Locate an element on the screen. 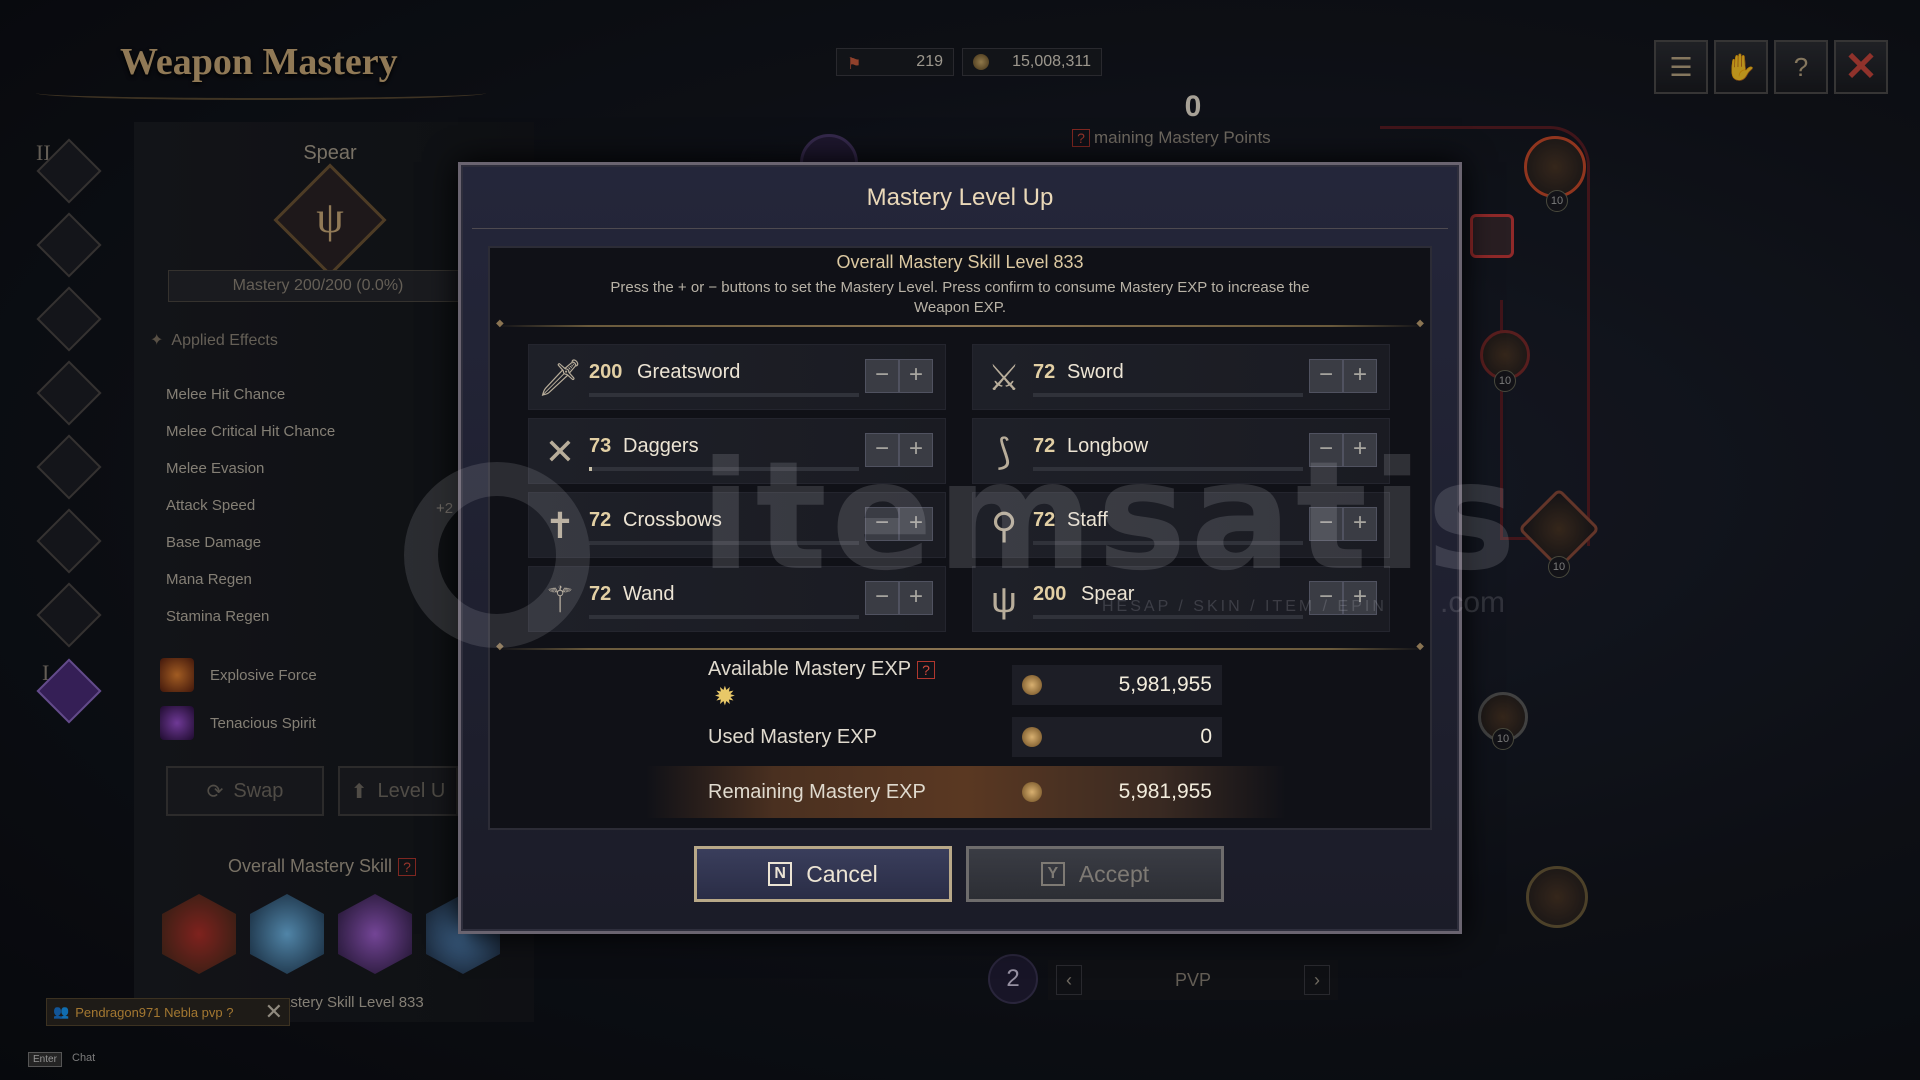  weapon-level: 200 is located at coordinates (606, 372).